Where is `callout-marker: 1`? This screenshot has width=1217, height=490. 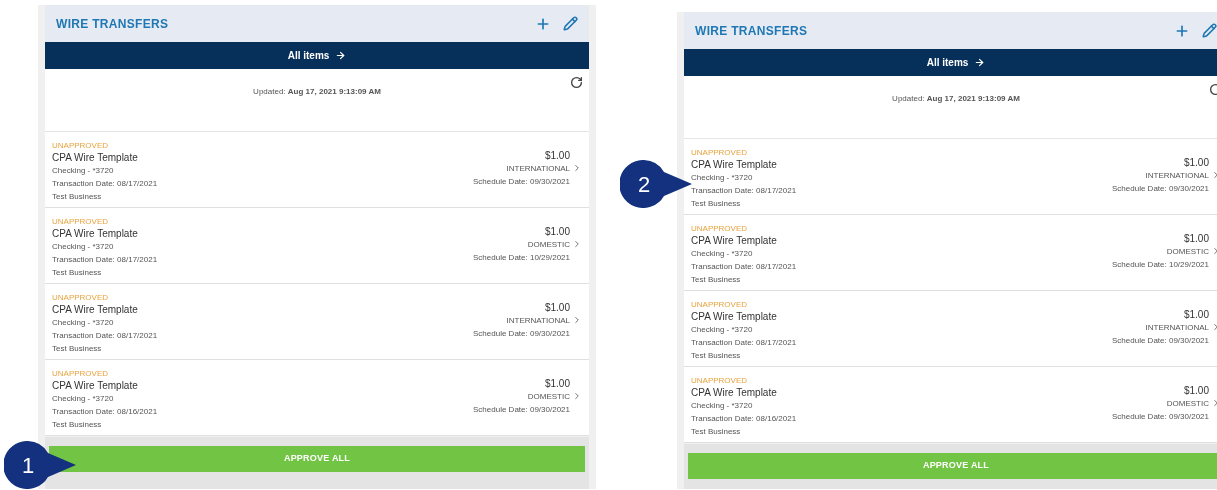 callout-marker: 1 is located at coordinates (40, 465).